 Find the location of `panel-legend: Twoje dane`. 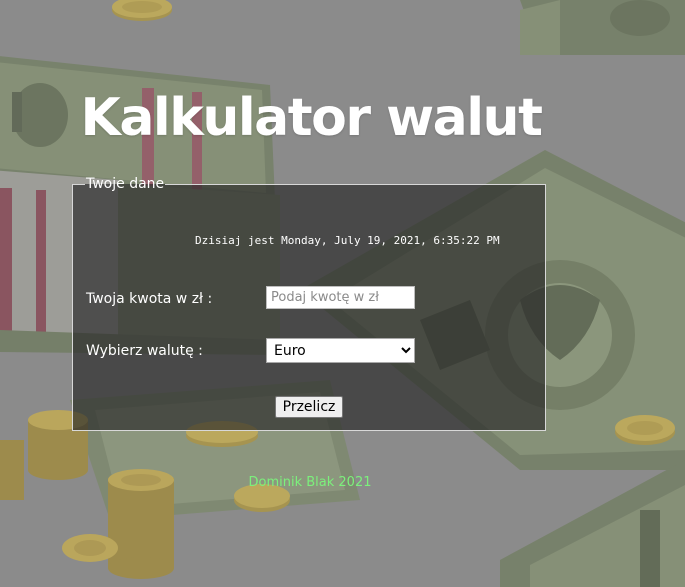

panel-legend: Twoje dane is located at coordinates (125, 184).